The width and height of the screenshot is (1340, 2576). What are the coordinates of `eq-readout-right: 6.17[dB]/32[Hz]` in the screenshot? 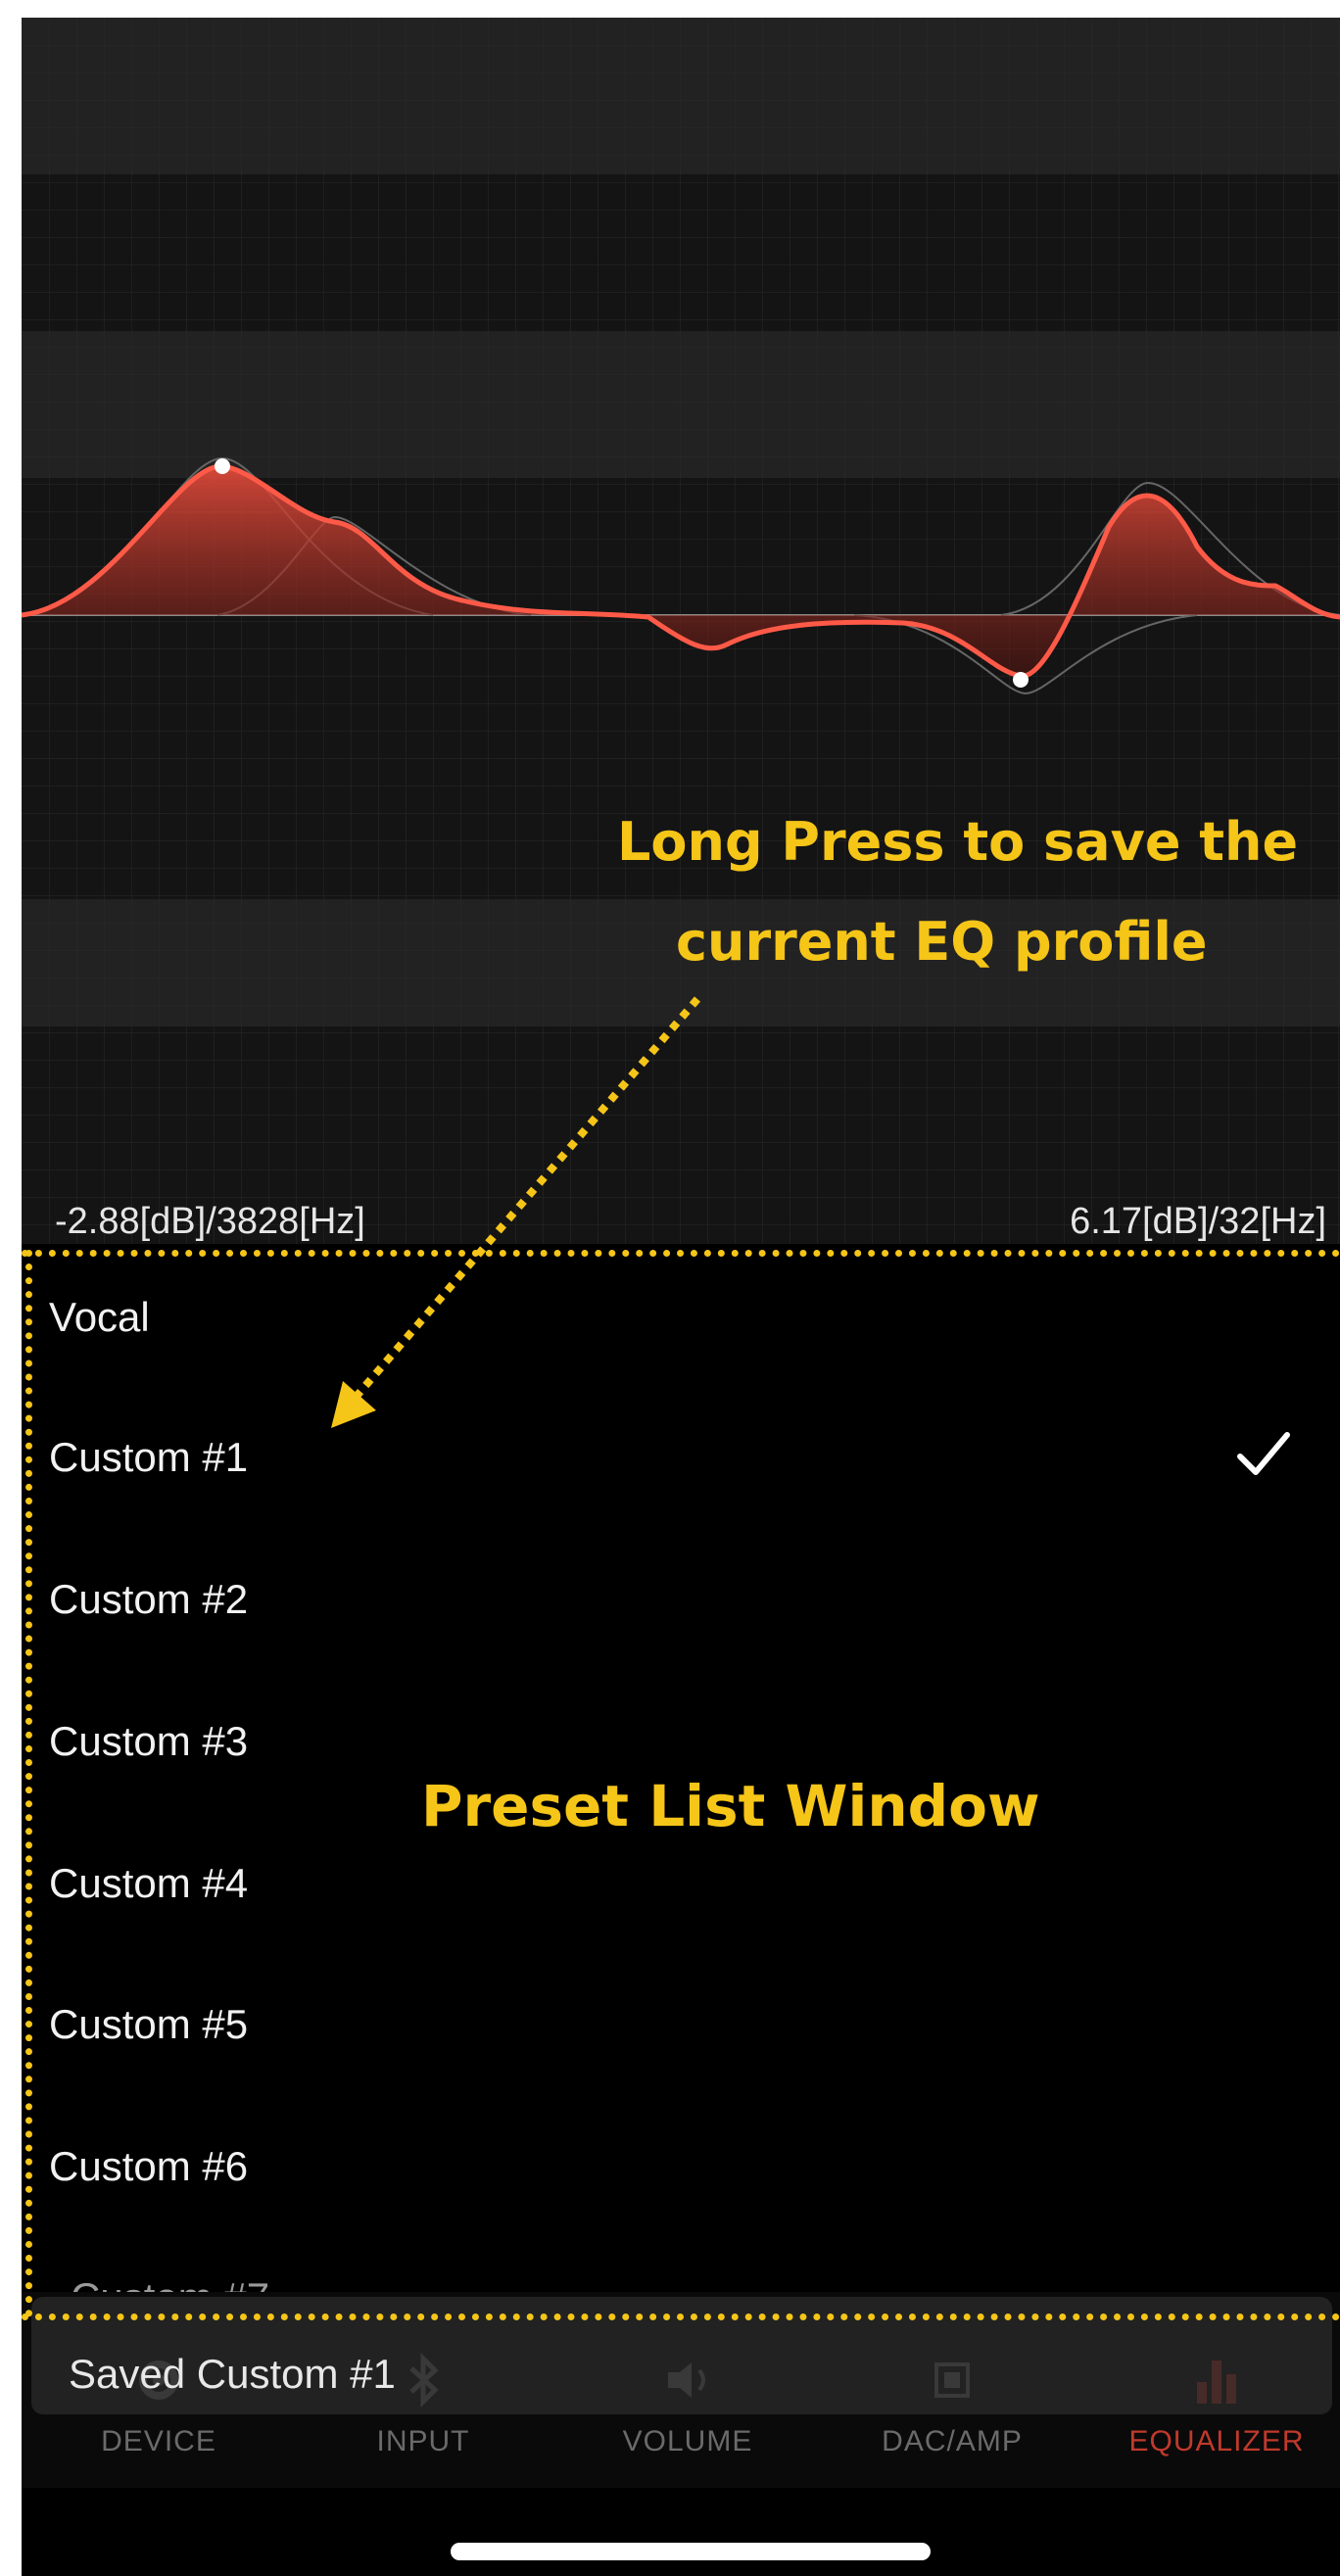 It's located at (1198, 1221).